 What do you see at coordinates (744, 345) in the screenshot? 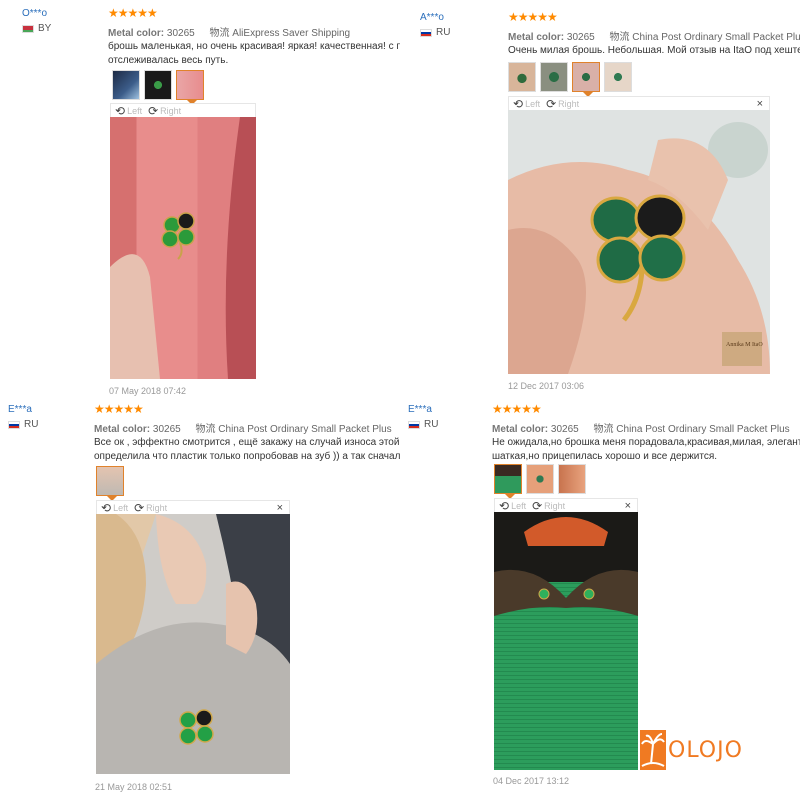
I see `watermark-stamp: Annika M ItaO` at bounding box center [744, 345].